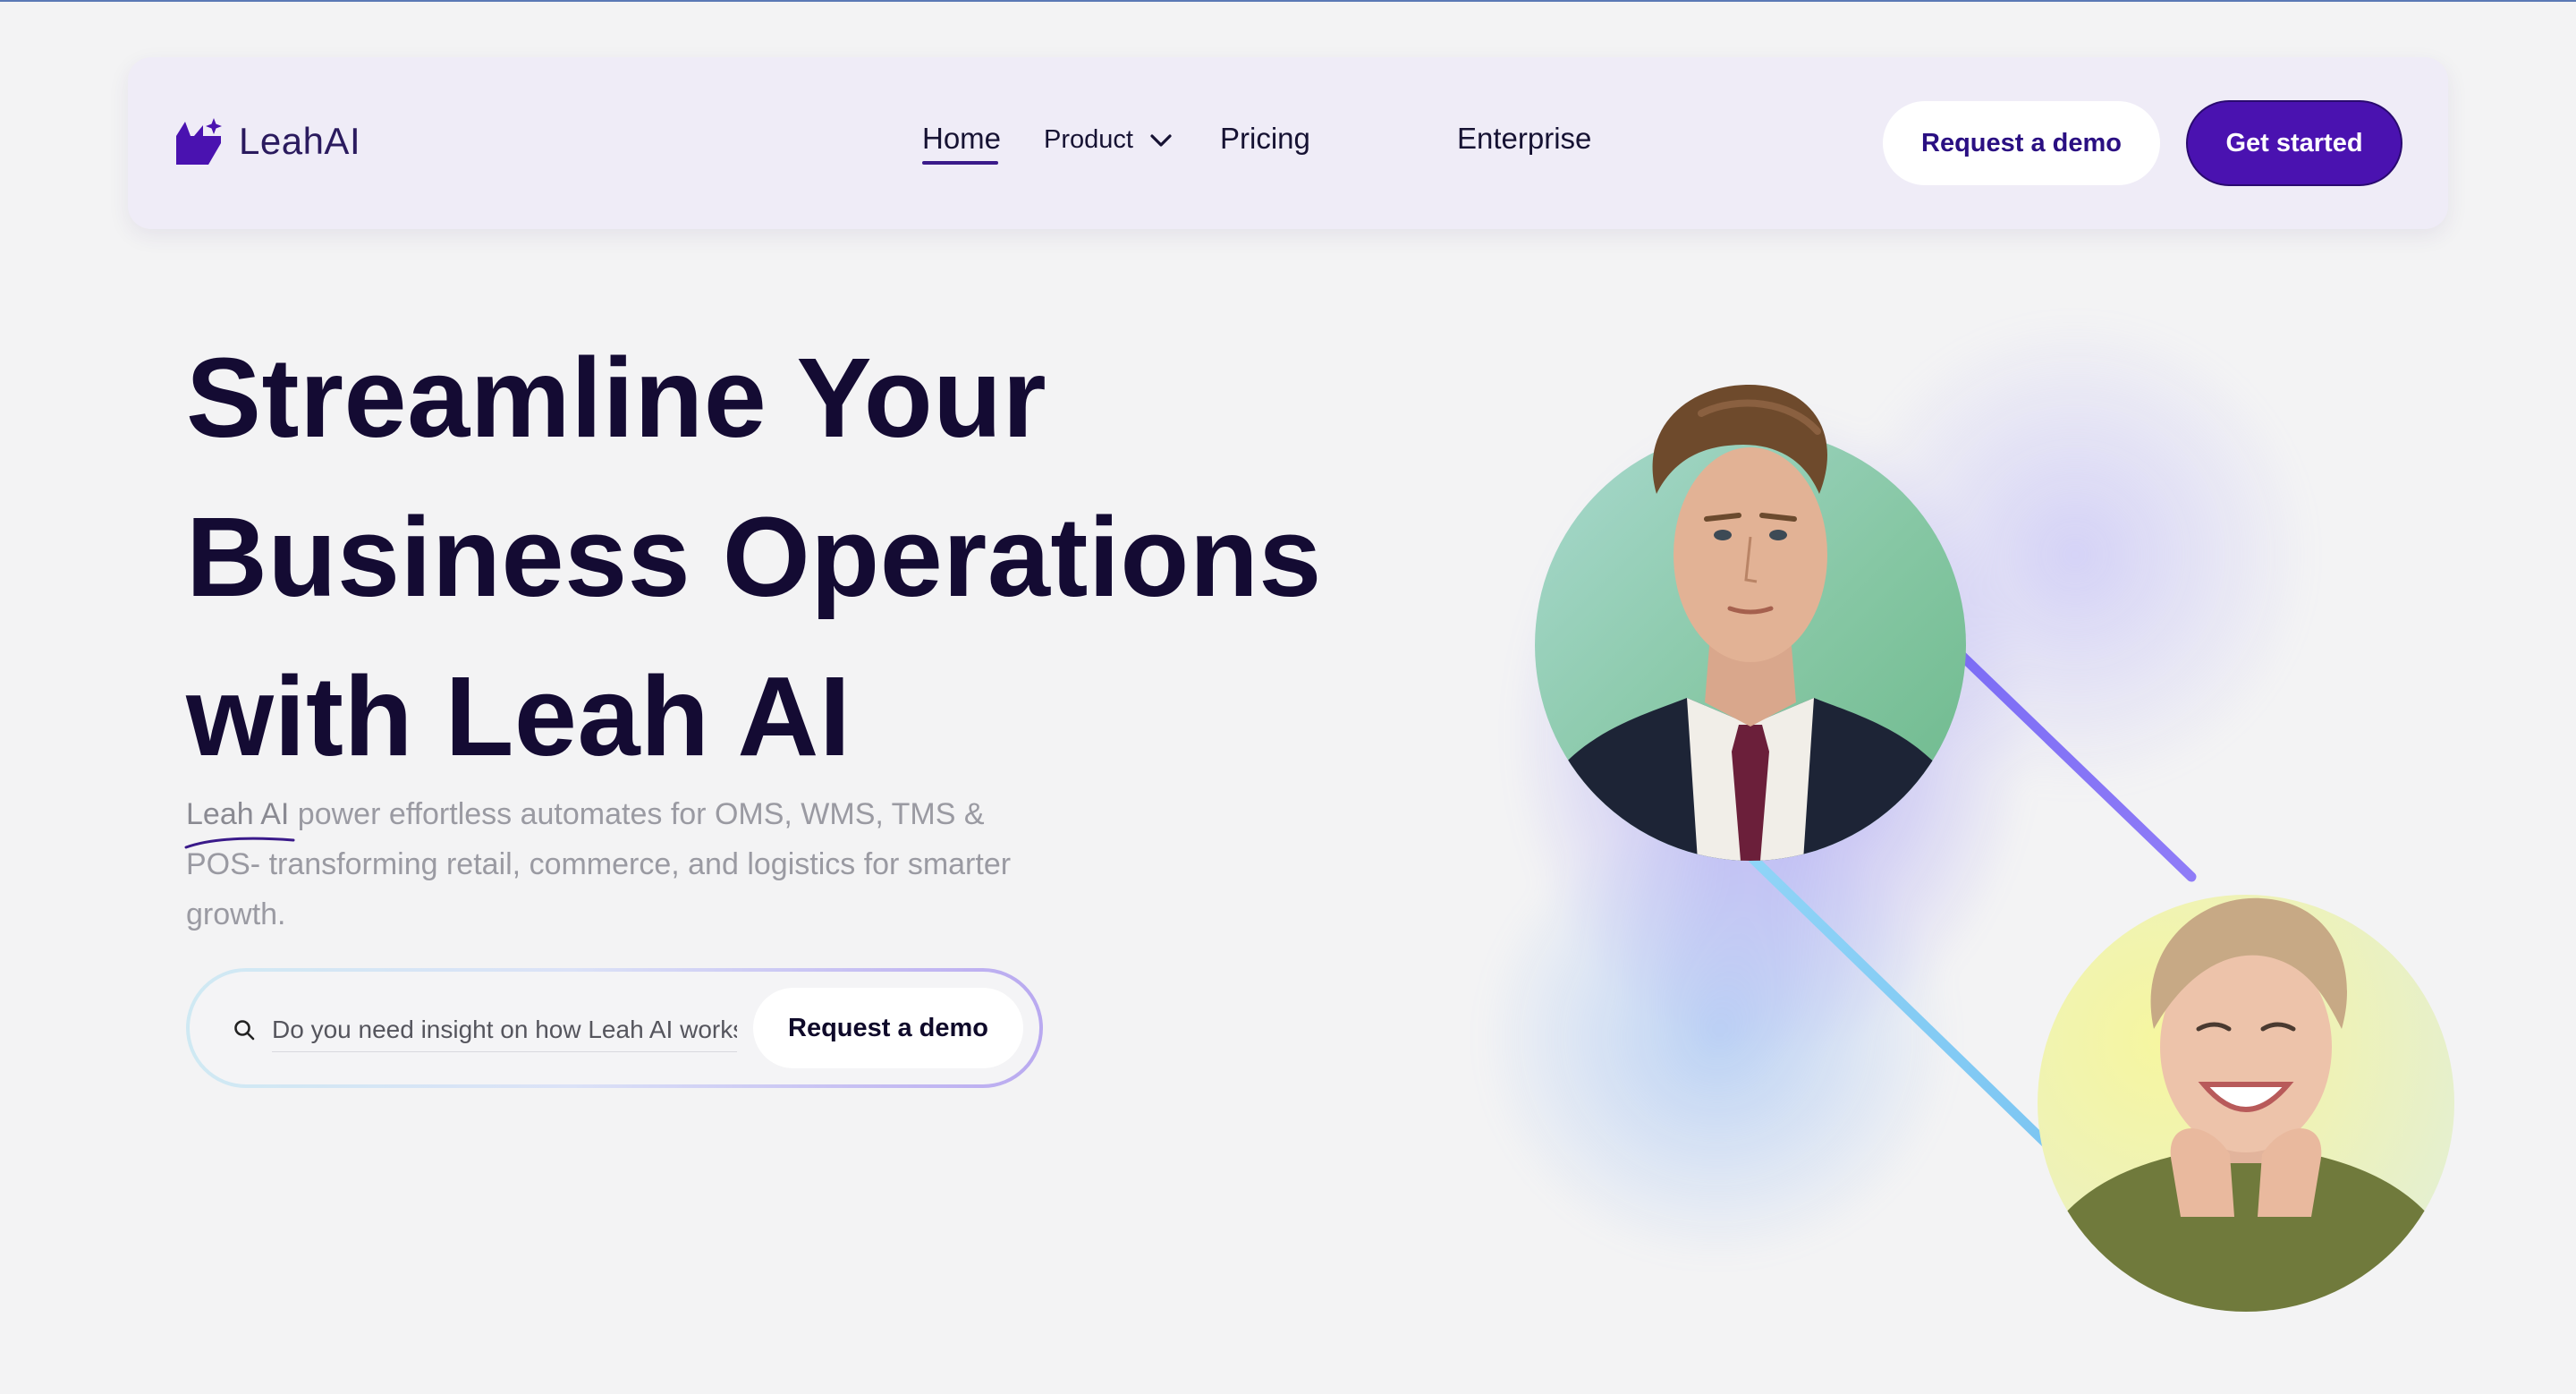  What do you see at coordinates (1905, 1007) in the screenshot?
I see `connector-line-bottom` at bounding box center [1905, 1007].